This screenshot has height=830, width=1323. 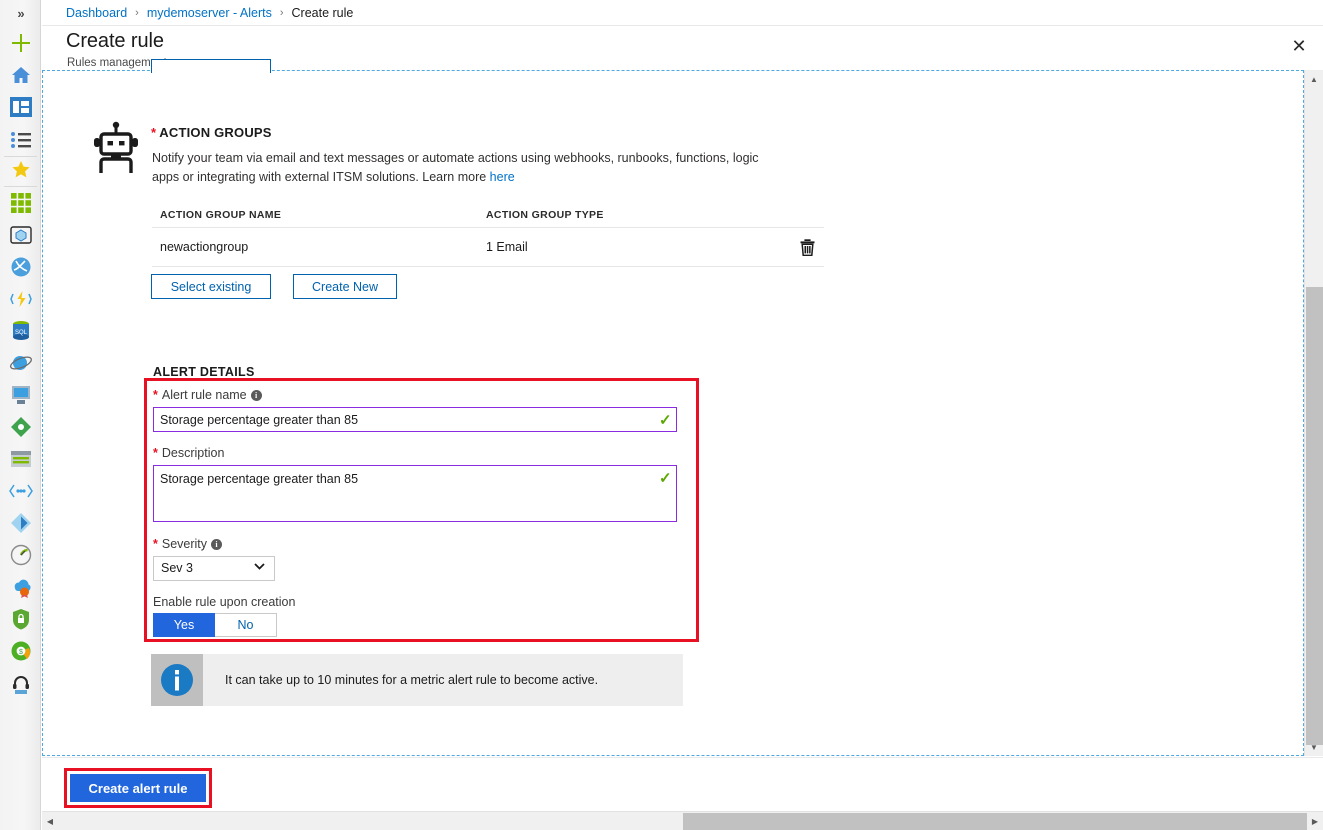 I want to click on cell-action-group-name: newactiongroup, so click(x=204, y=247).